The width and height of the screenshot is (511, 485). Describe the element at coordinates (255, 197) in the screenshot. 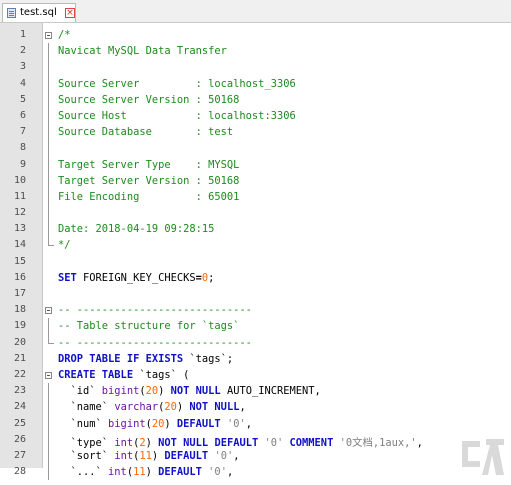

I see `code-line: 11 File Encoding : 65001` at that location.